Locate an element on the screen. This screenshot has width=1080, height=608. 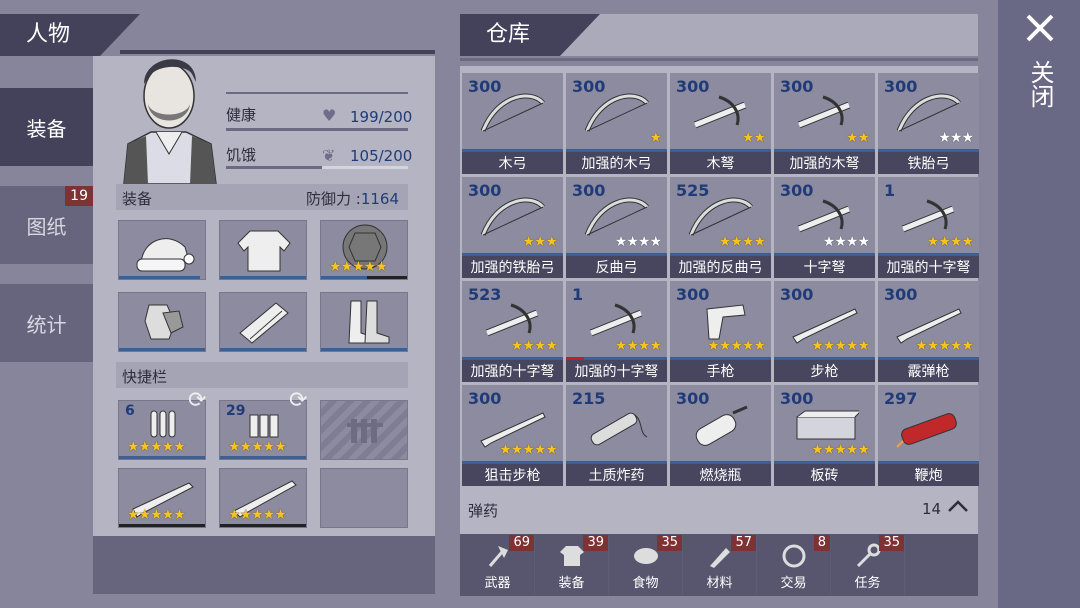
item-name: 加强的反曲弓 is located at coordinates (720, 265).